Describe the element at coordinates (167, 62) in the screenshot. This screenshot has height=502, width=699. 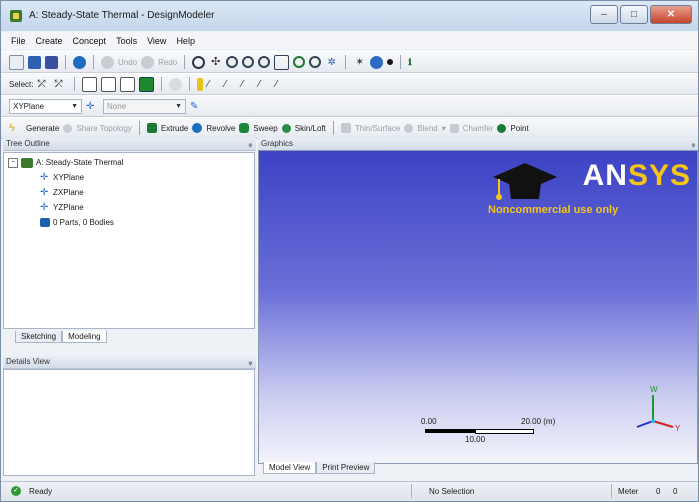
I see `redo-label: Redo` at that location.